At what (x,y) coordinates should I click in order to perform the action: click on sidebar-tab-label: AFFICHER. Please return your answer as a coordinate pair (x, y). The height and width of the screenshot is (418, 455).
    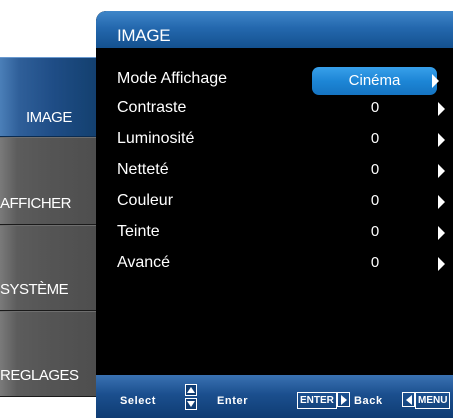
    Looking at the image, I should click on (36, 203).